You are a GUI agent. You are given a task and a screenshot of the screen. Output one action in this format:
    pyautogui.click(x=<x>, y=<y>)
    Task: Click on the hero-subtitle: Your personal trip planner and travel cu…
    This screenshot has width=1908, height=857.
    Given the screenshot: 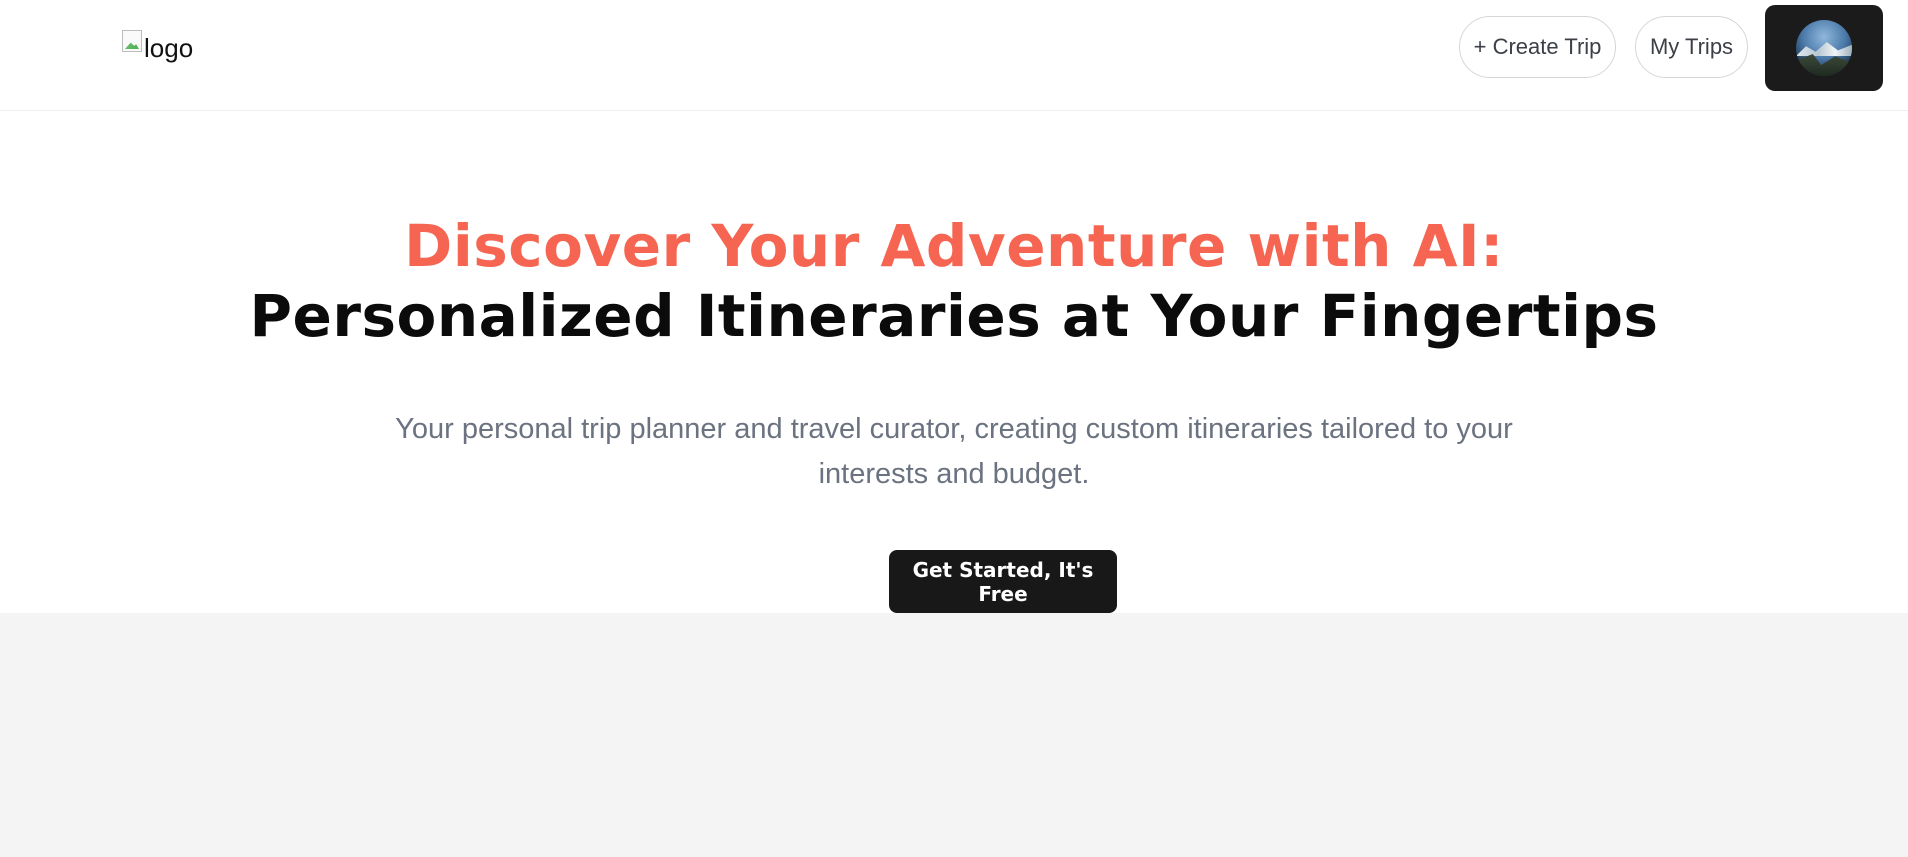 What is the action you would take?
    pyautogui.click(x=954, y=451)
    